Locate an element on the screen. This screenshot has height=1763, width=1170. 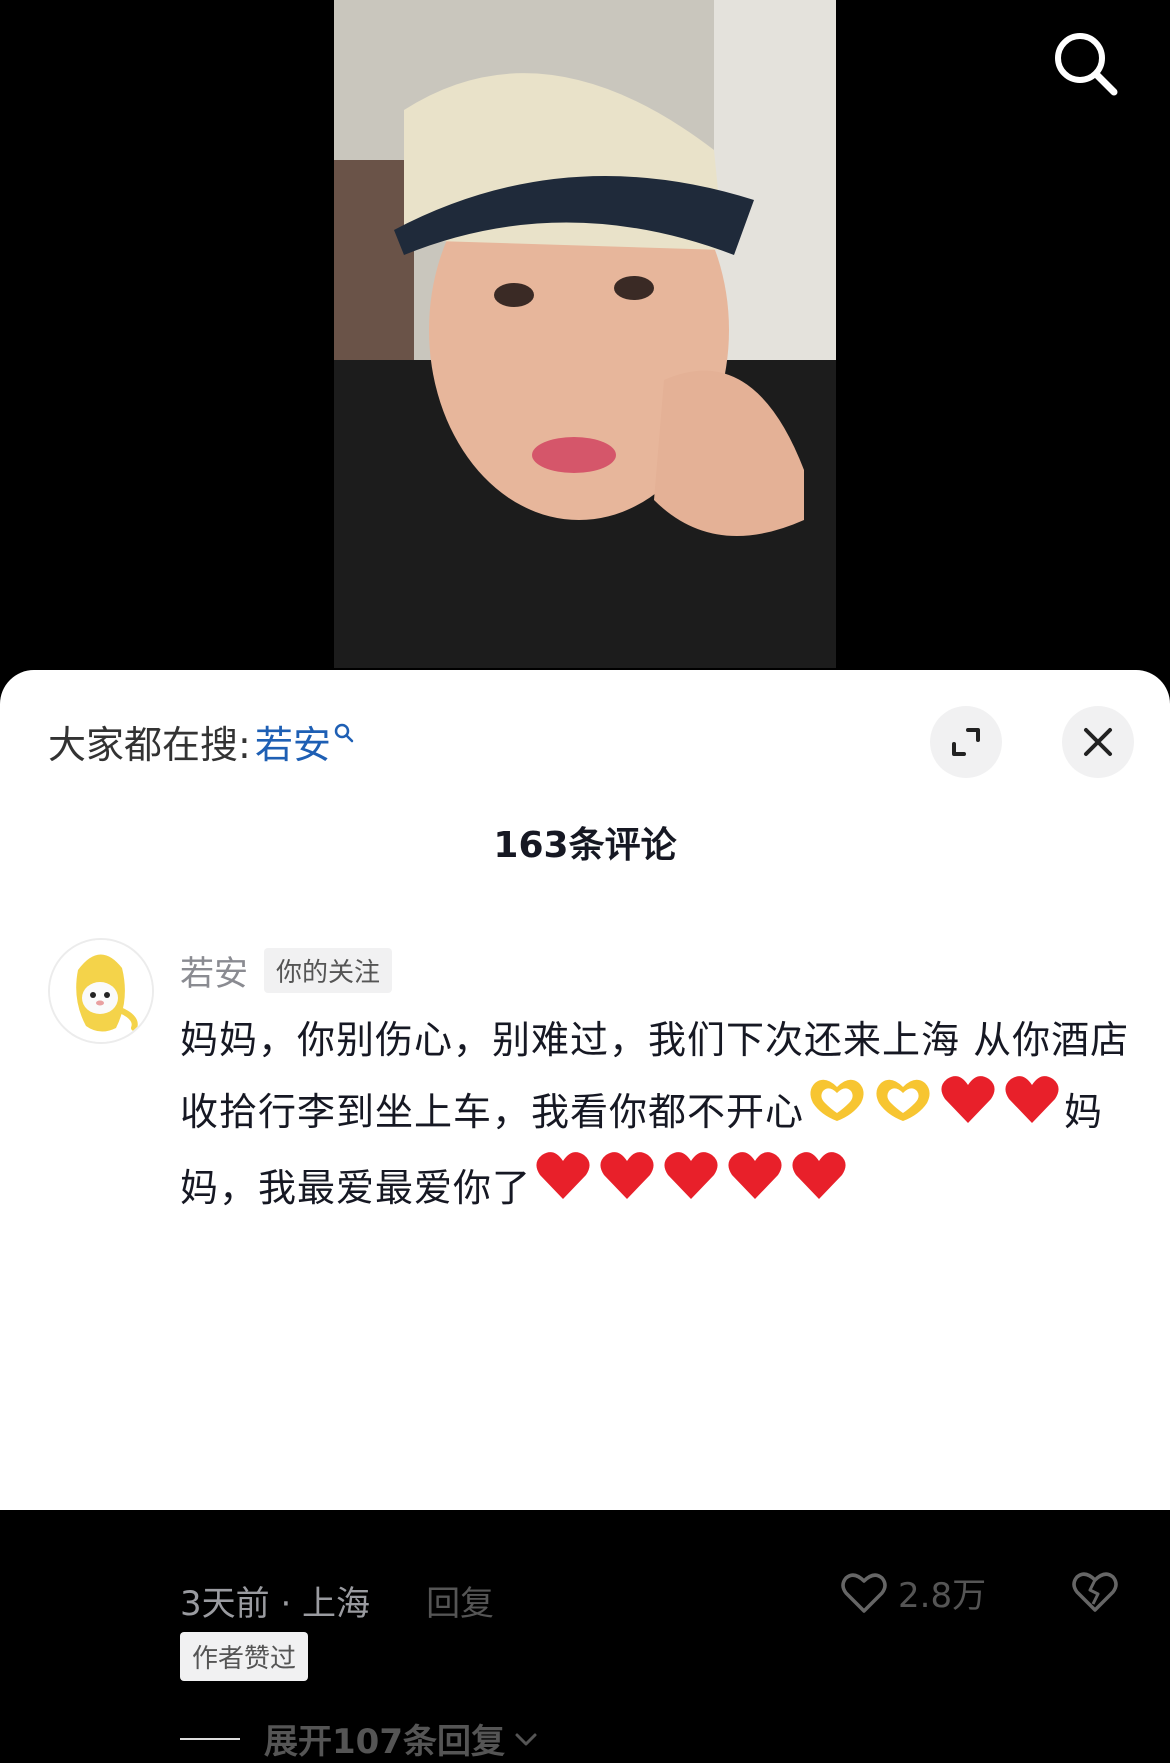
reply-button: 回复 is located at coordinates (460, 1600).